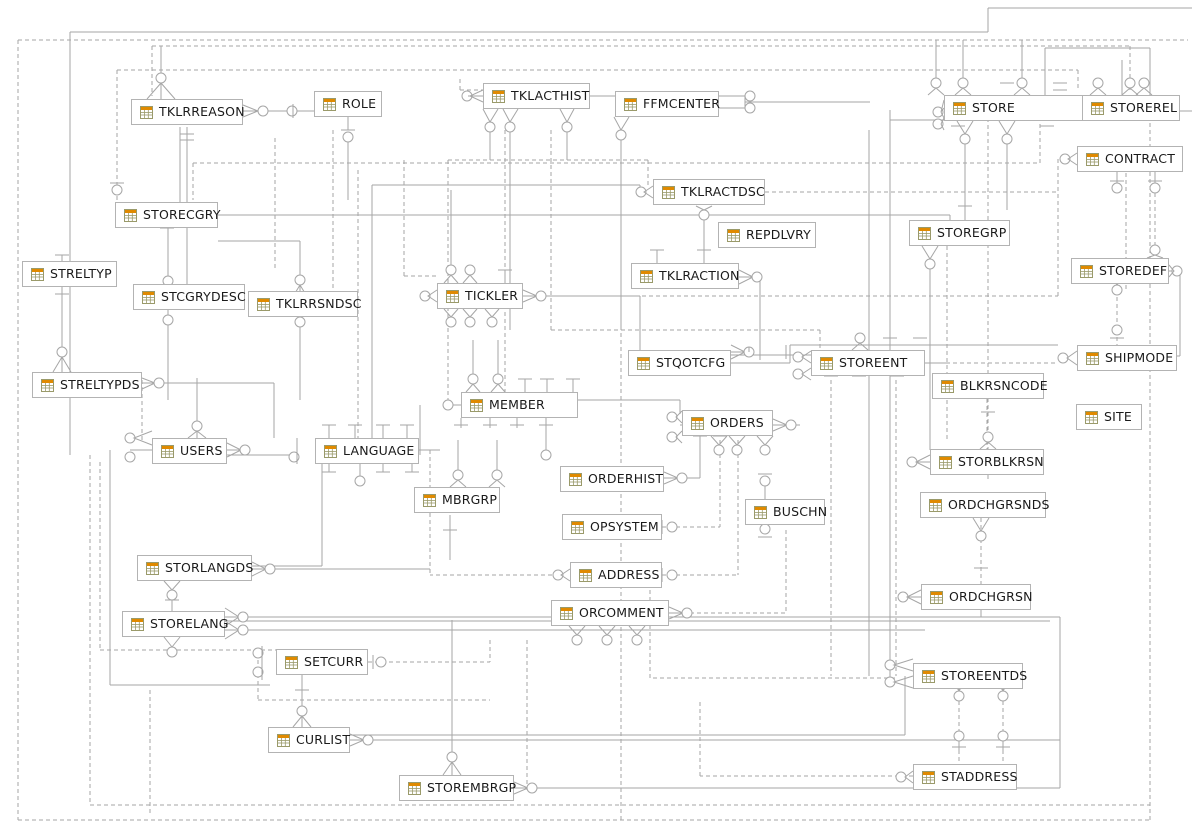  Describe the element at coordinates (202, 111) in the screenshot. I see `entity-label: TKLRREASON` at that location.